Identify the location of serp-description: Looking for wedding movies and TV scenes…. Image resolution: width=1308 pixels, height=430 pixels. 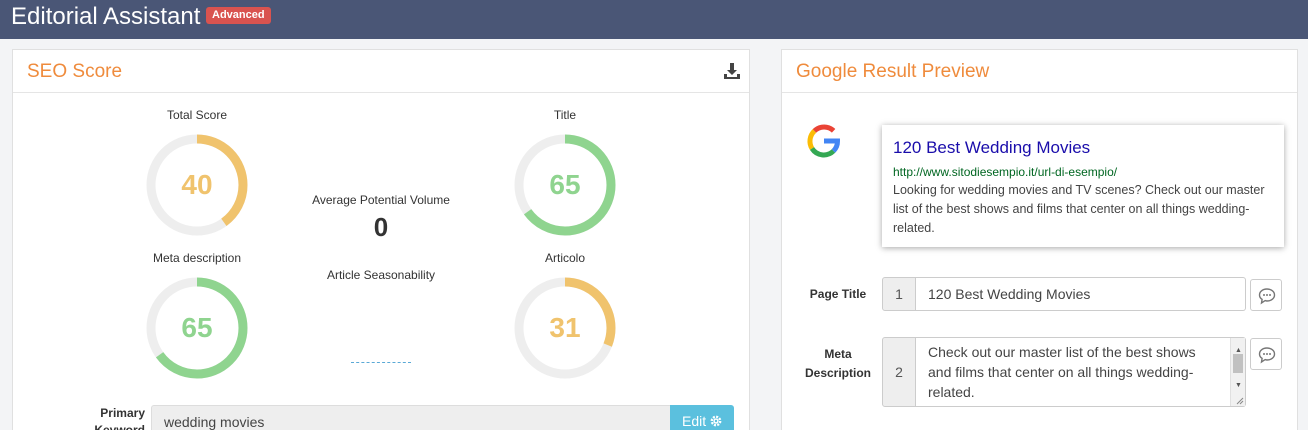
(1079, 209).